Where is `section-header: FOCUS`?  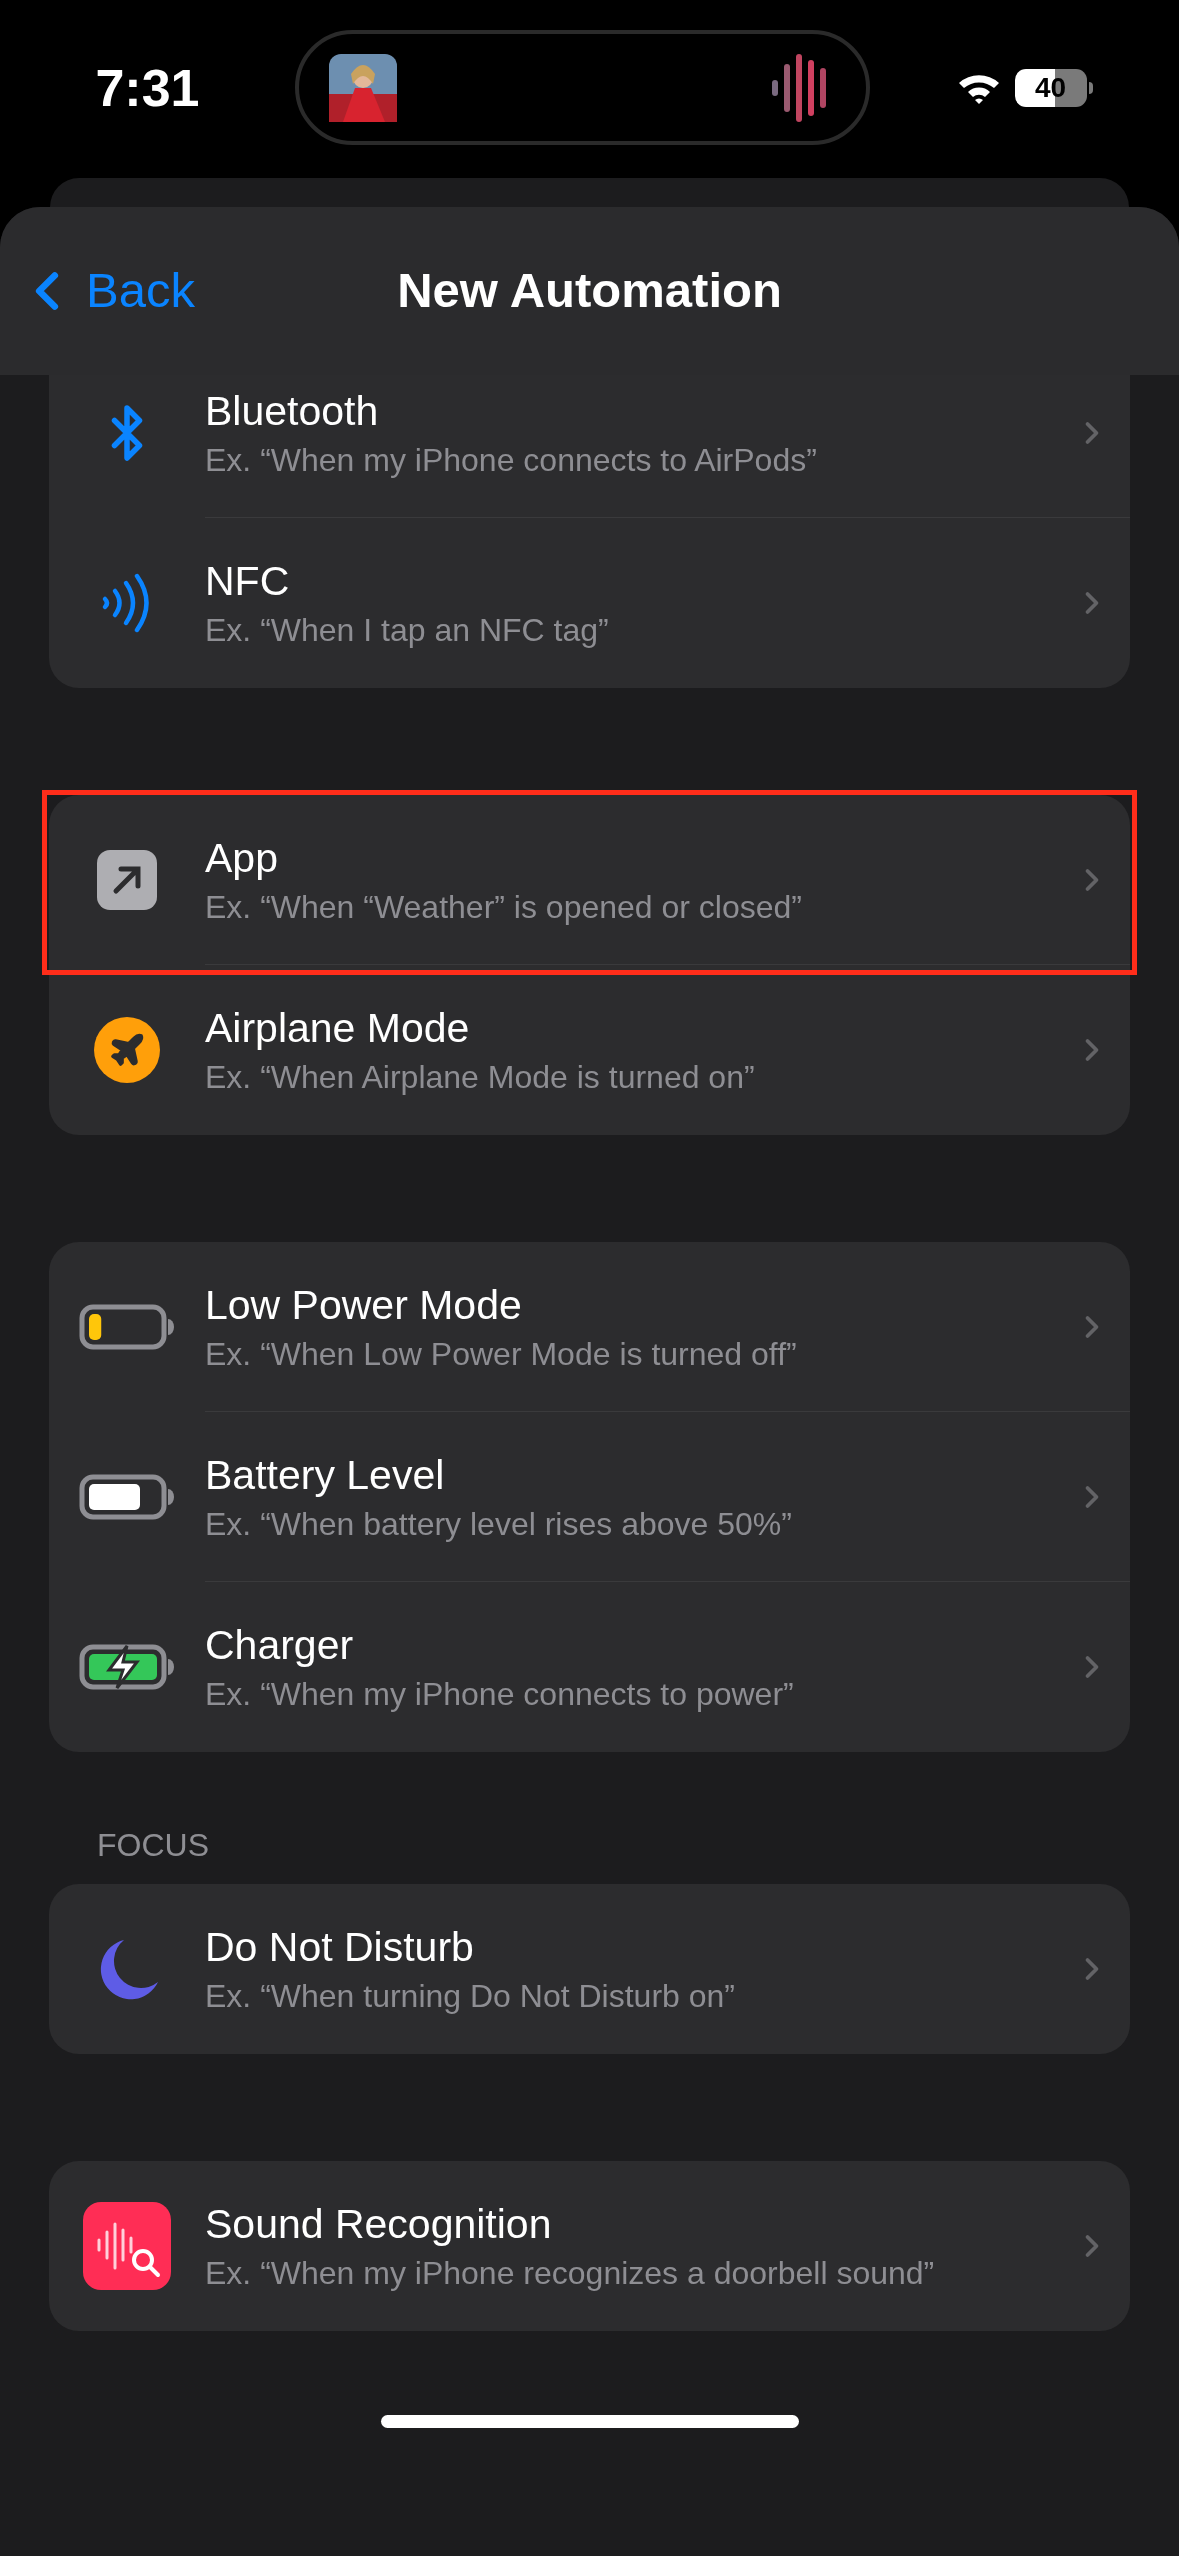 section-header: FOCUS is located at coordinates (153, 1845).